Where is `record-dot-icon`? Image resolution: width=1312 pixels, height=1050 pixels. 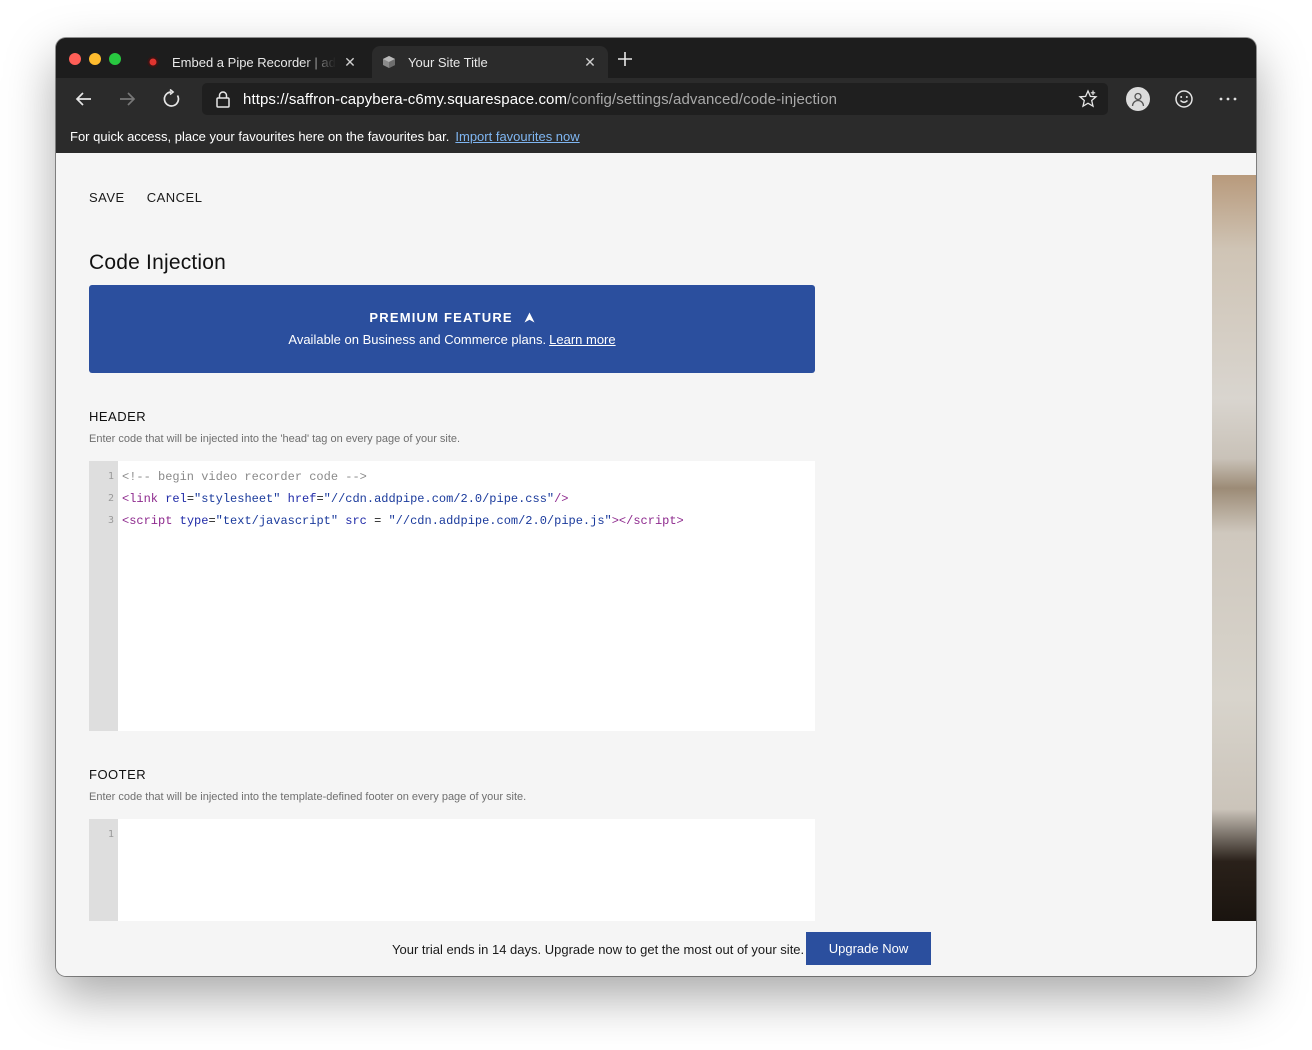
record-dot-icon is located at coordinates (153, 62).